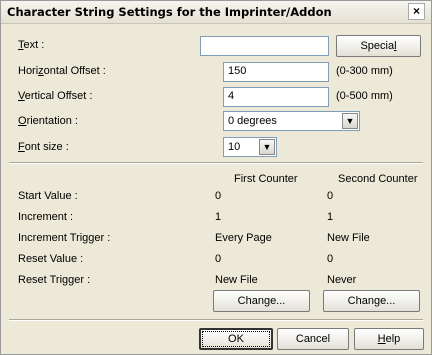 This screenshot has width=432, height=355. I want to click on orientation-select: 0 degrees ▼, so click(291, 121).